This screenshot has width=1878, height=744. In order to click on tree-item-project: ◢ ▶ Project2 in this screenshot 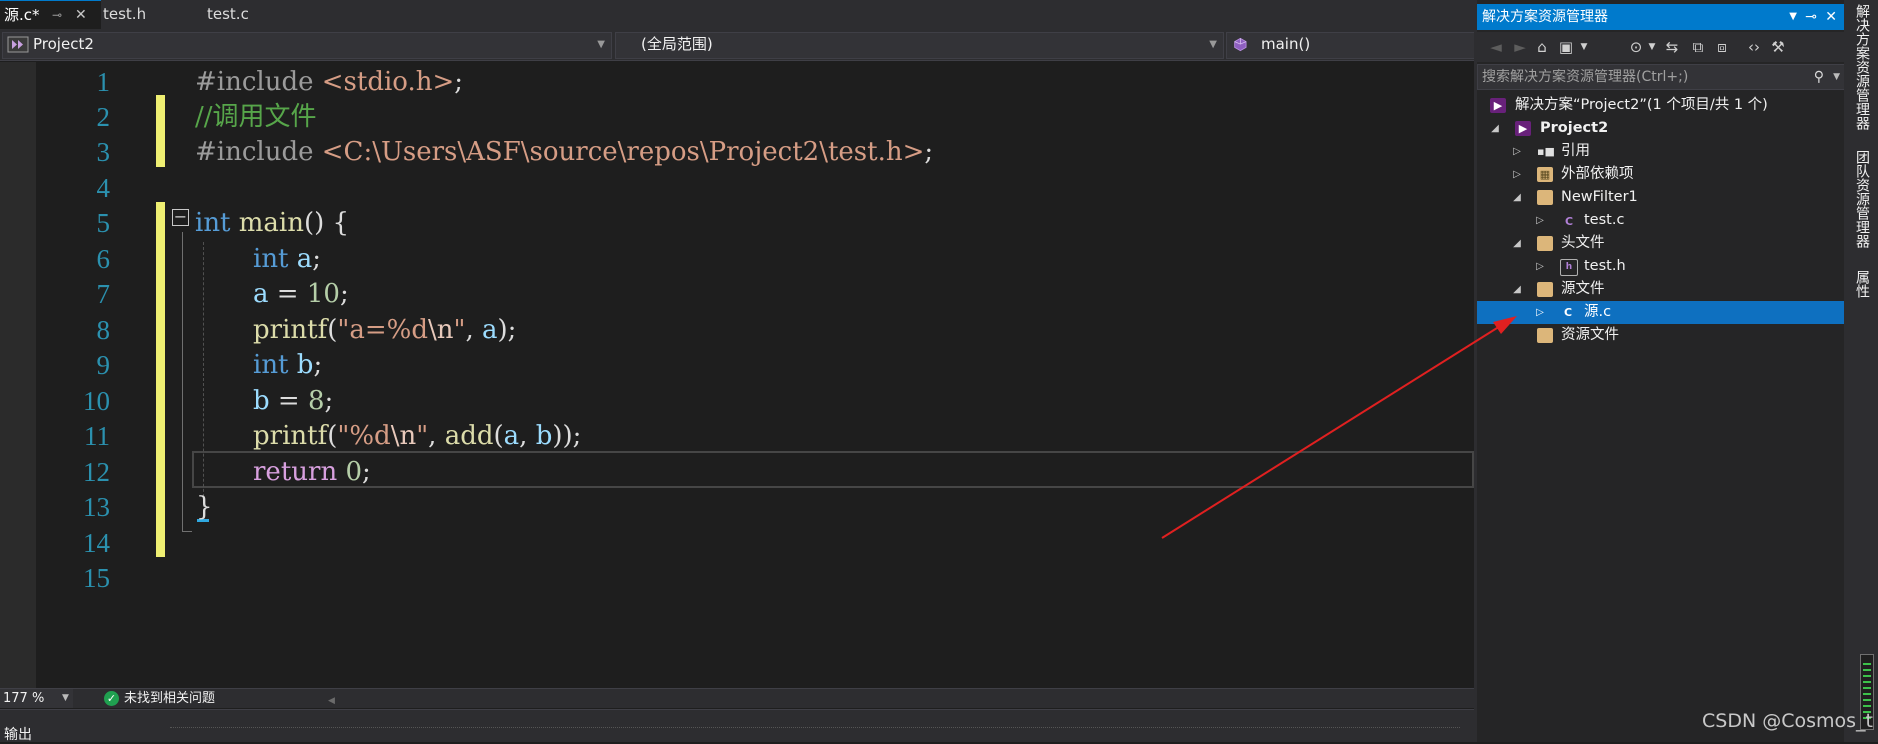, I will do `click(1662, 128)`.